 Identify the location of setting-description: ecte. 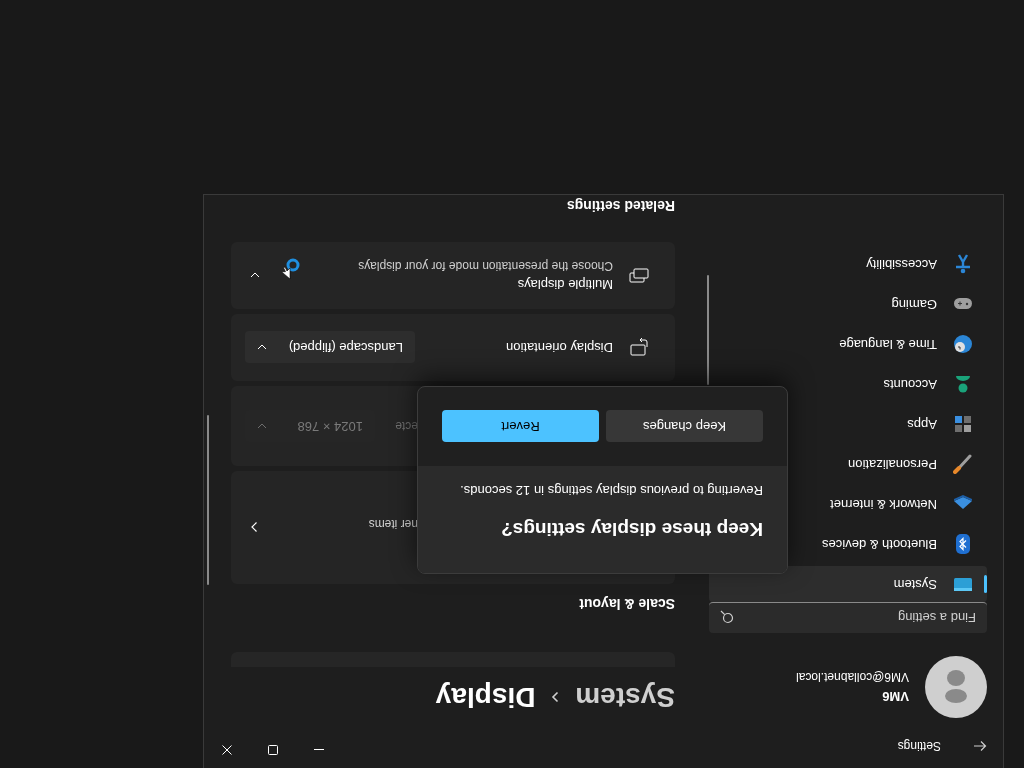
(406, 426).